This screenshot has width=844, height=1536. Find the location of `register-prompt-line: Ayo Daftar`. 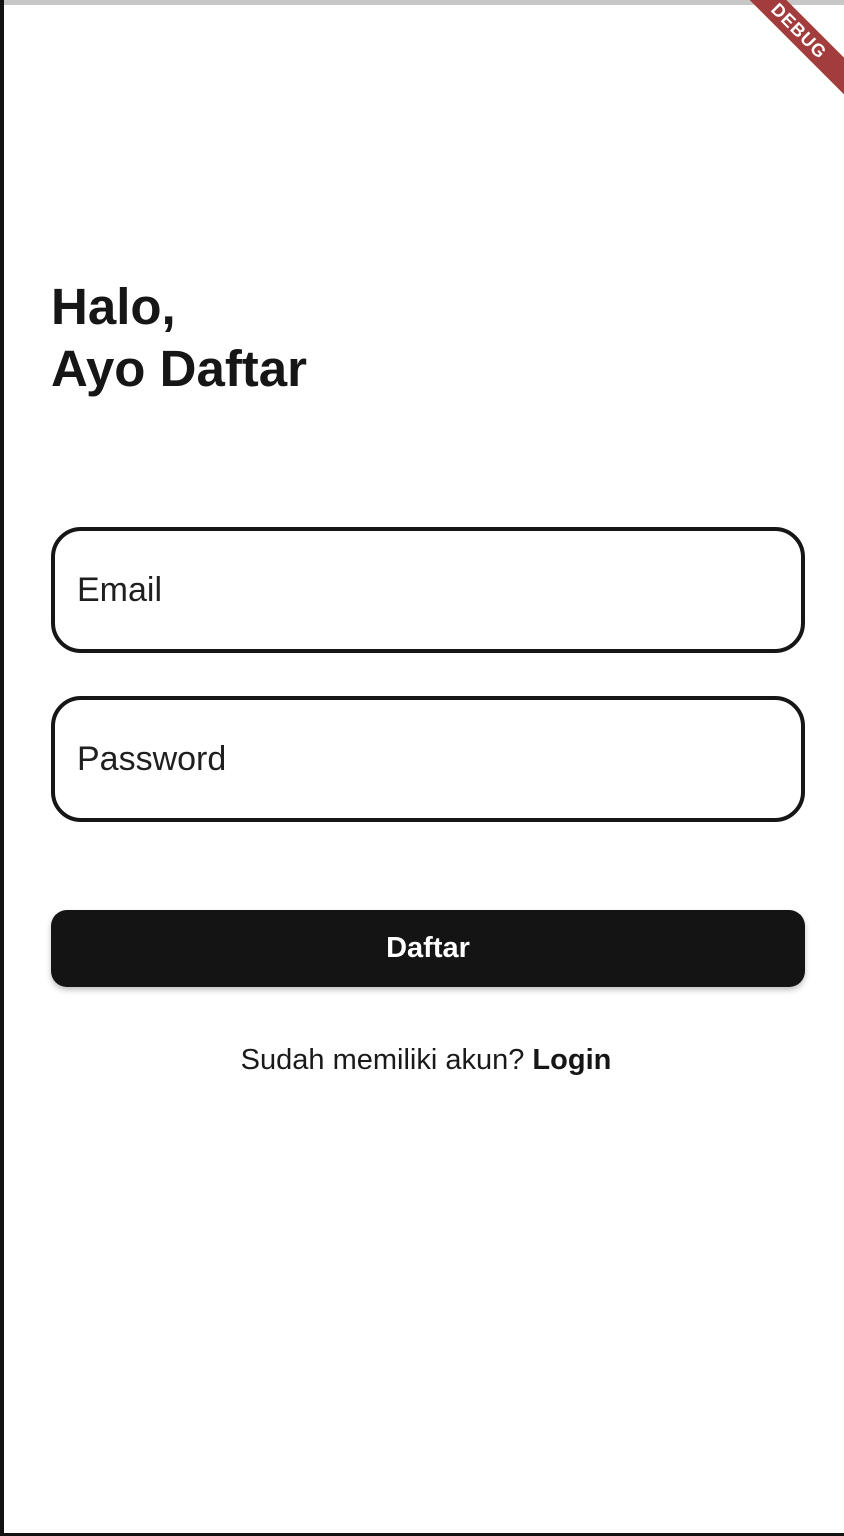

register-prompt-line: Ayo Daftar is located at coordinates (179, 368).